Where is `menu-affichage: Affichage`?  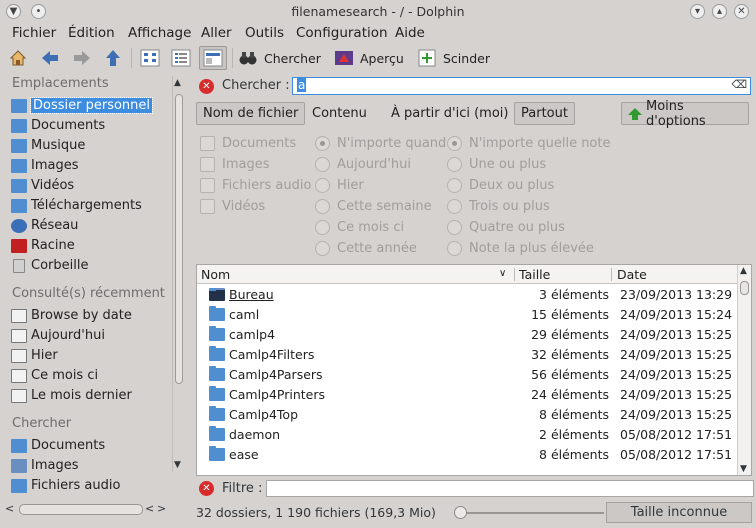 menu-affichage: Affichage is located at coordinates (159, 33).